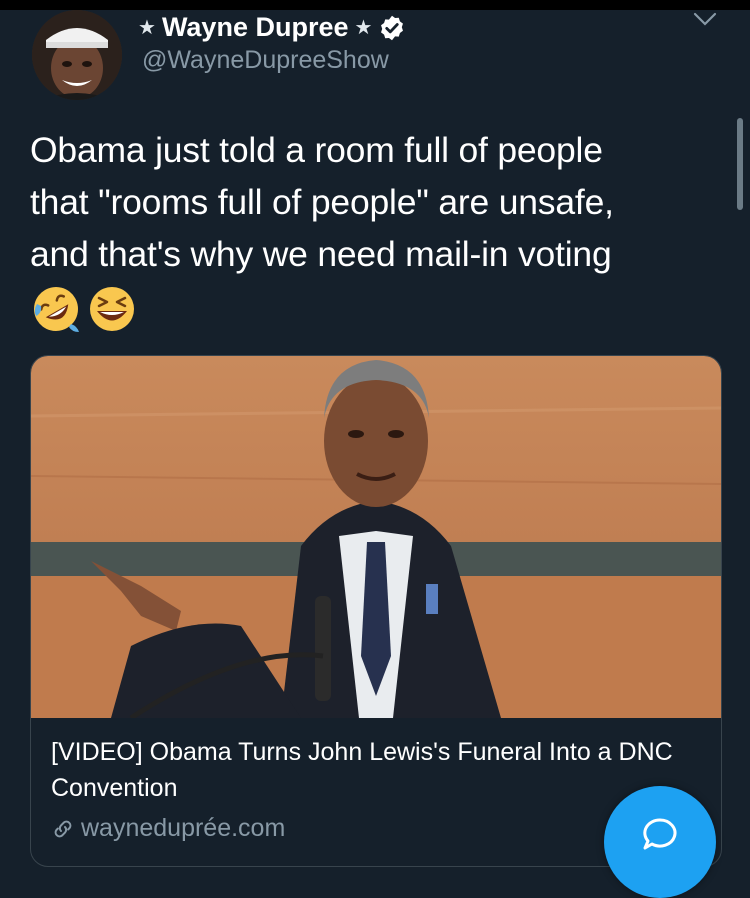  What do you see at coordinates (363, 28) in the screenshot?
I see `star-right: ★` at bounding box center [363, 28].